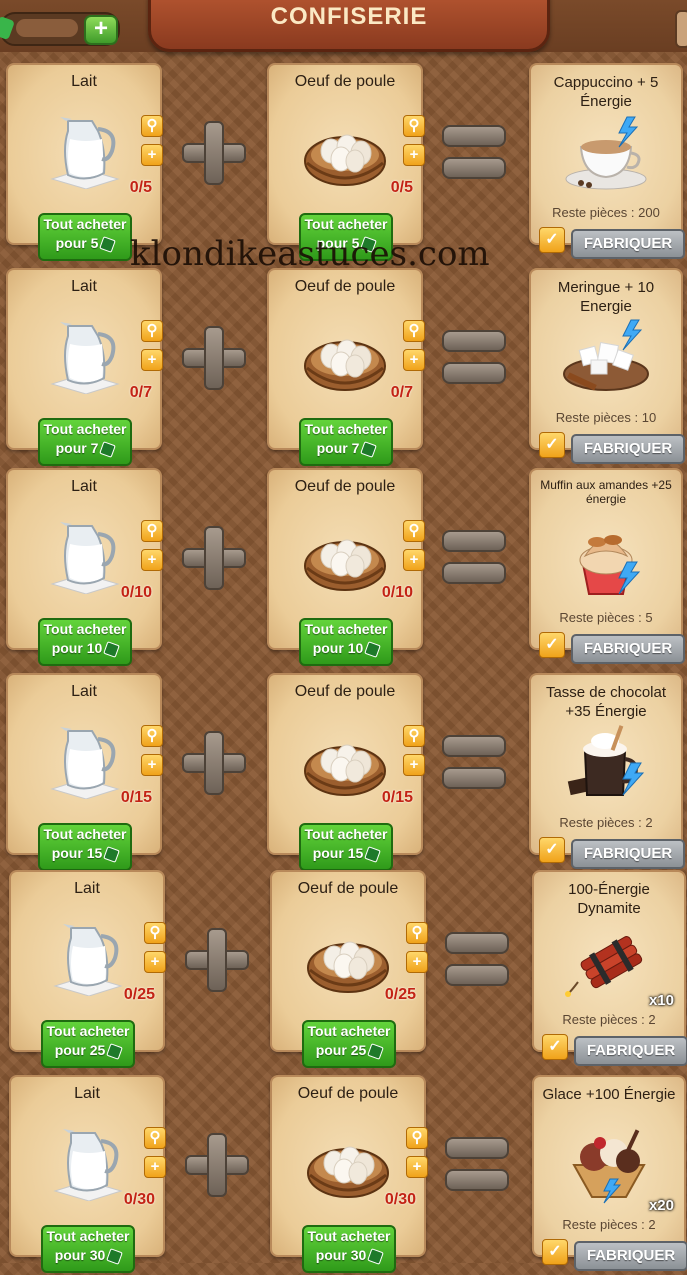 The width and height of the screenshot is (687, 1275). I want to click on ingredient-card-egg: Oeuf de poule 0/7 Tout acheter pour 7, so click(345, 367).